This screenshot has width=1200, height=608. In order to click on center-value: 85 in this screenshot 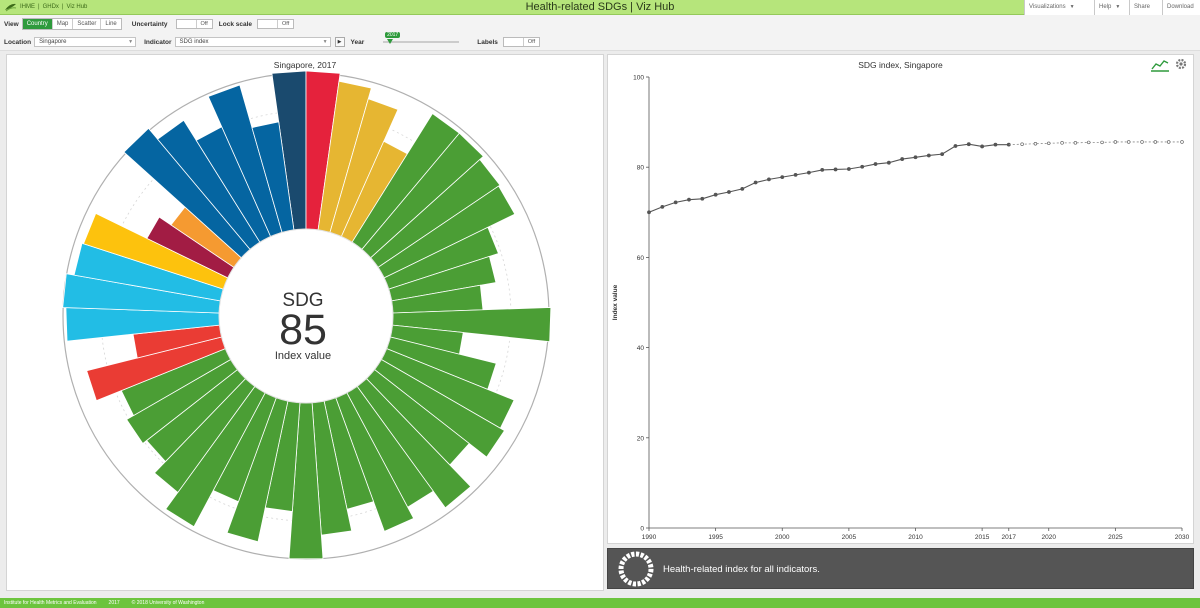, I will do `click(303, 330)`.